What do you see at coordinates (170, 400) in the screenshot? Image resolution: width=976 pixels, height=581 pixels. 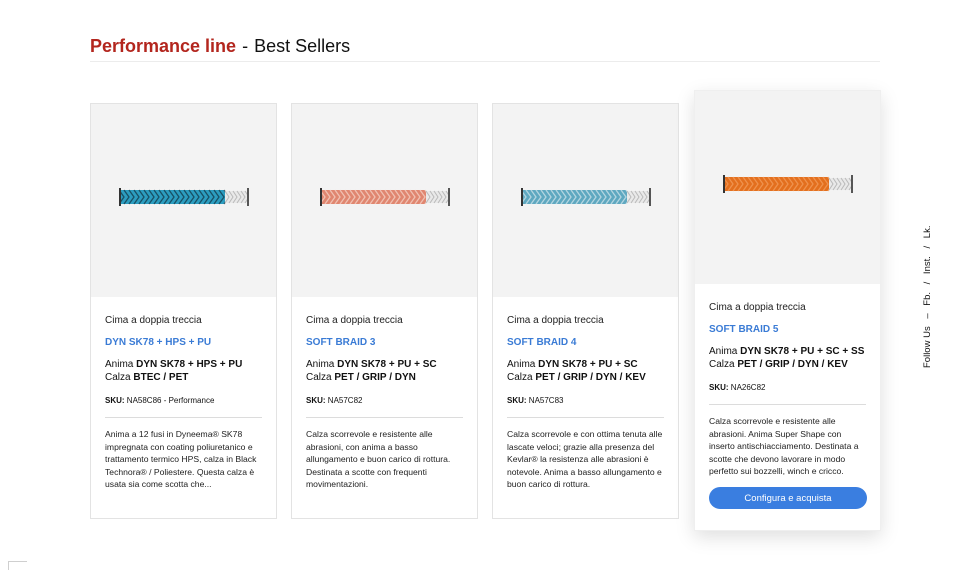 I see `sku-value: NA58C86 - Performance` at bounding box center [170, 400].